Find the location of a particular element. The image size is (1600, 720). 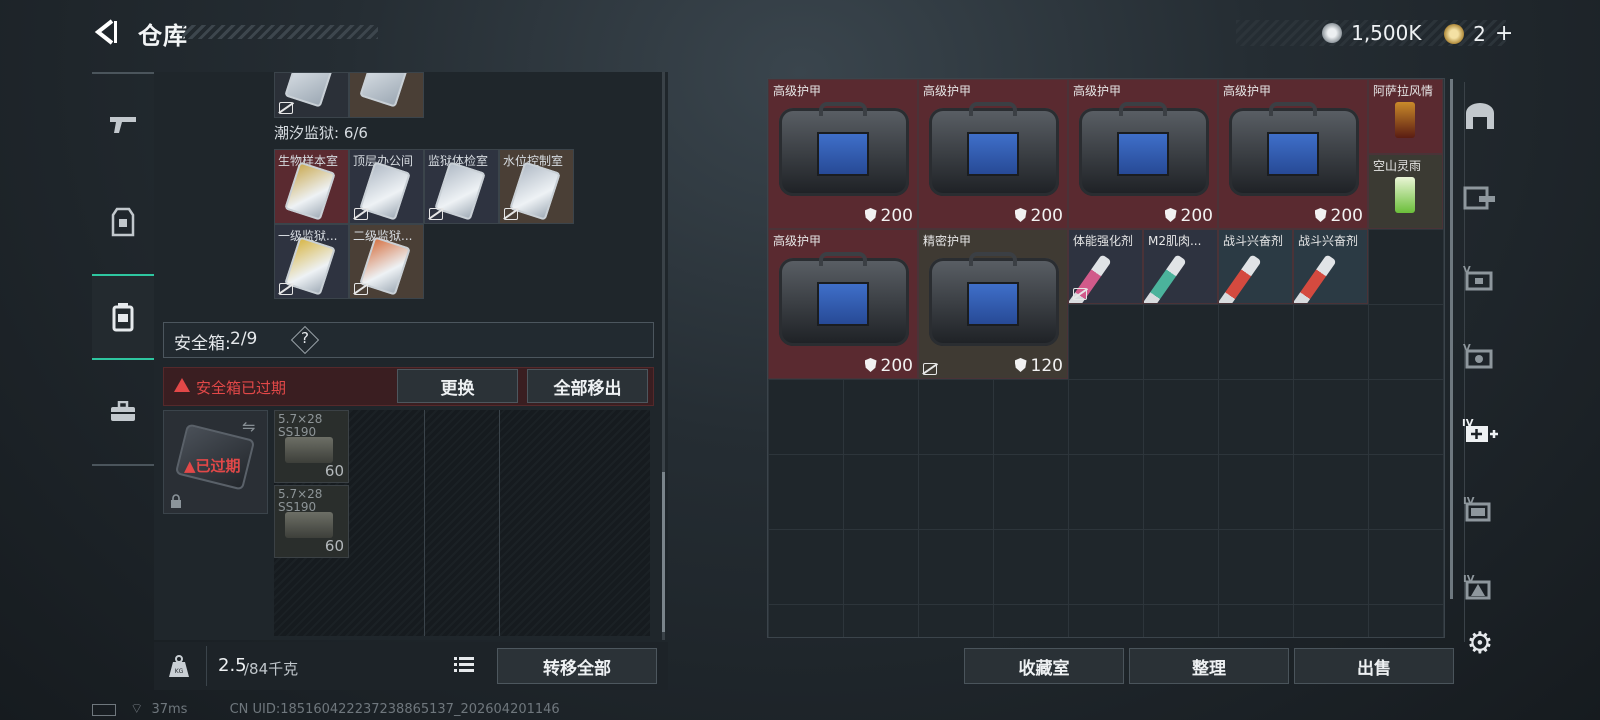

list-icon is located at coordinates (464, 666).